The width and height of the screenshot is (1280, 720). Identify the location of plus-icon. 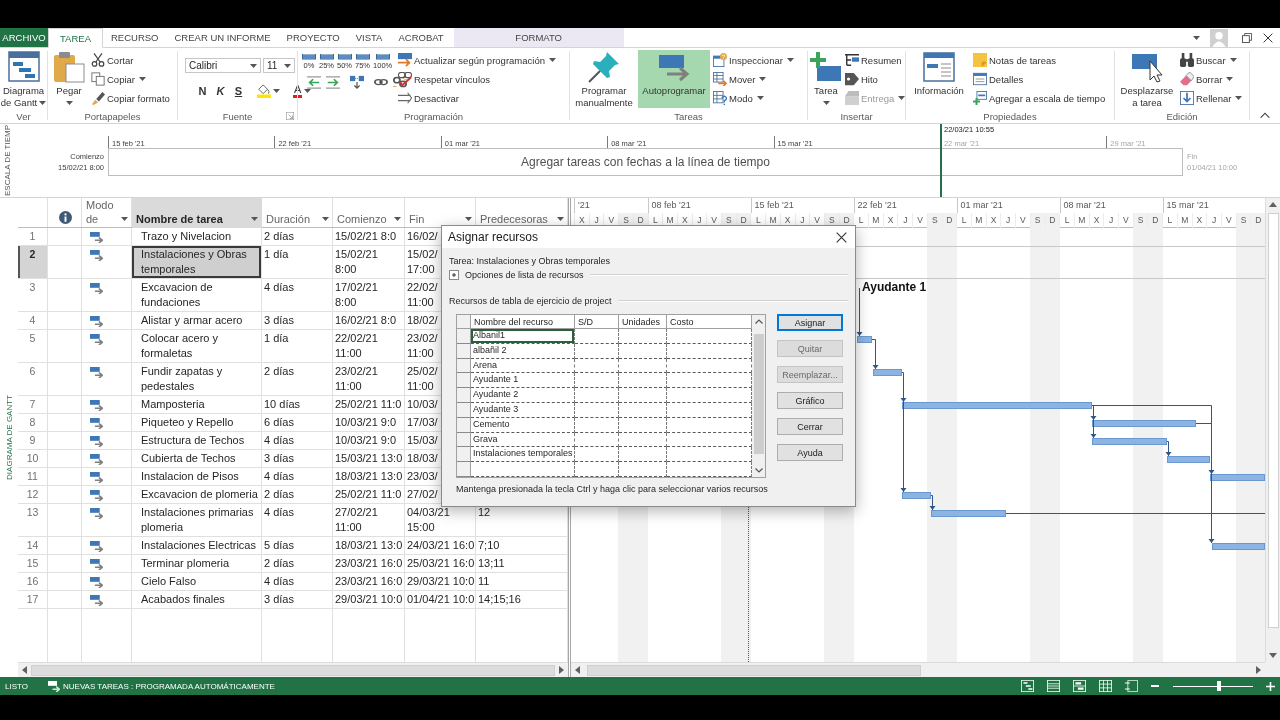
(1270, 686).